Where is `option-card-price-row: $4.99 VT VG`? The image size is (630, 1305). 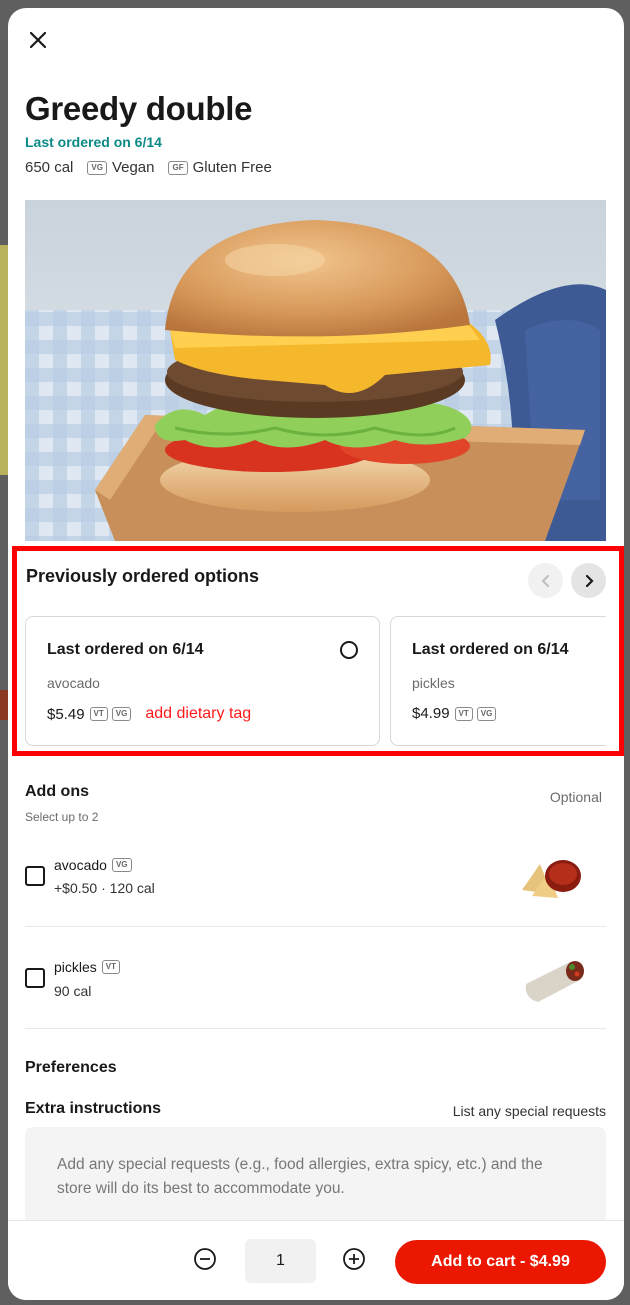
option-card-price-row: $4.99 VT VG is located at coordinates (456, 713).